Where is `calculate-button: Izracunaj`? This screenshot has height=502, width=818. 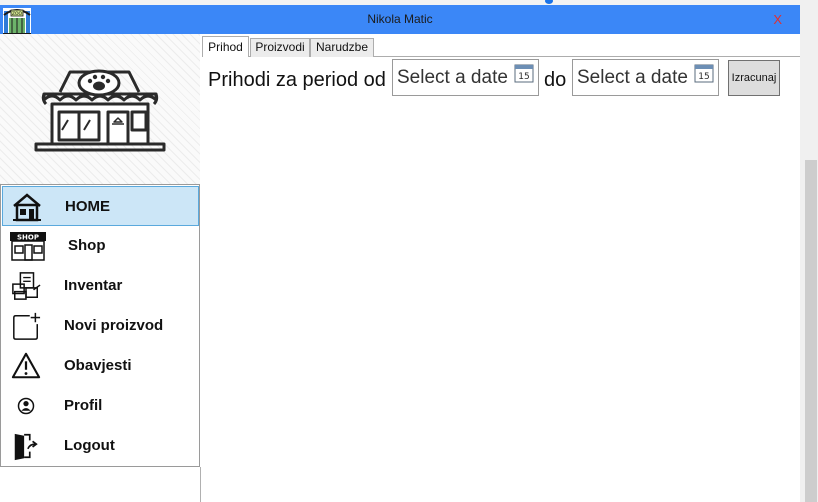
calculate-button: Izracunaj is located at coordinates (754, 78).